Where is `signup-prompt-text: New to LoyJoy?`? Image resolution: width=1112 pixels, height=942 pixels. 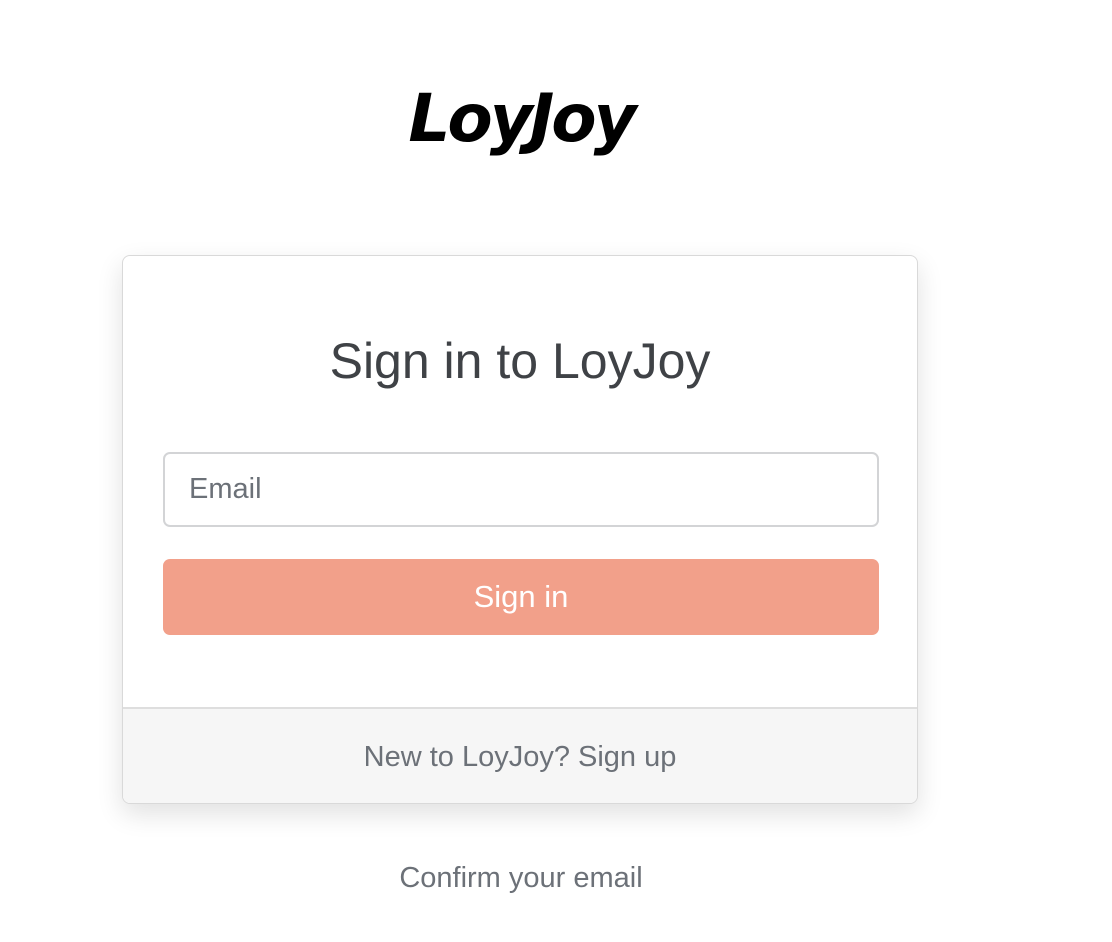
signup-prompt-text: New to LoyJoy? is located at coordinates (466, 757).